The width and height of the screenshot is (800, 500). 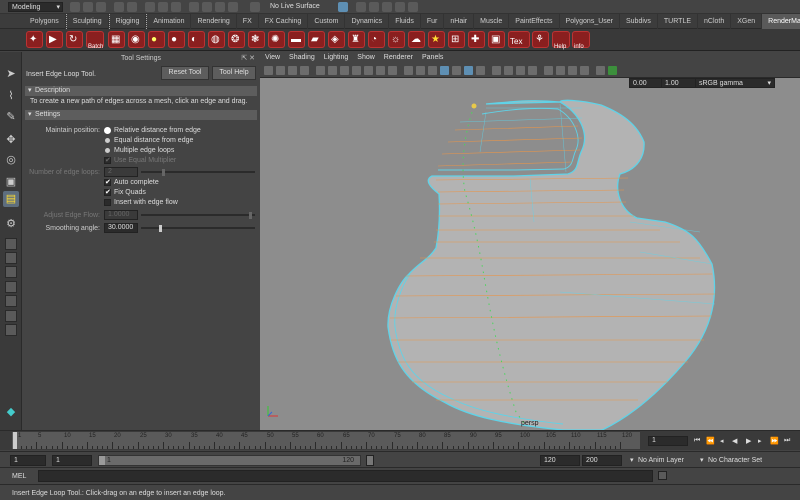 I want to click on play-backwards-icon: ◀, so click(x=734, y=441).